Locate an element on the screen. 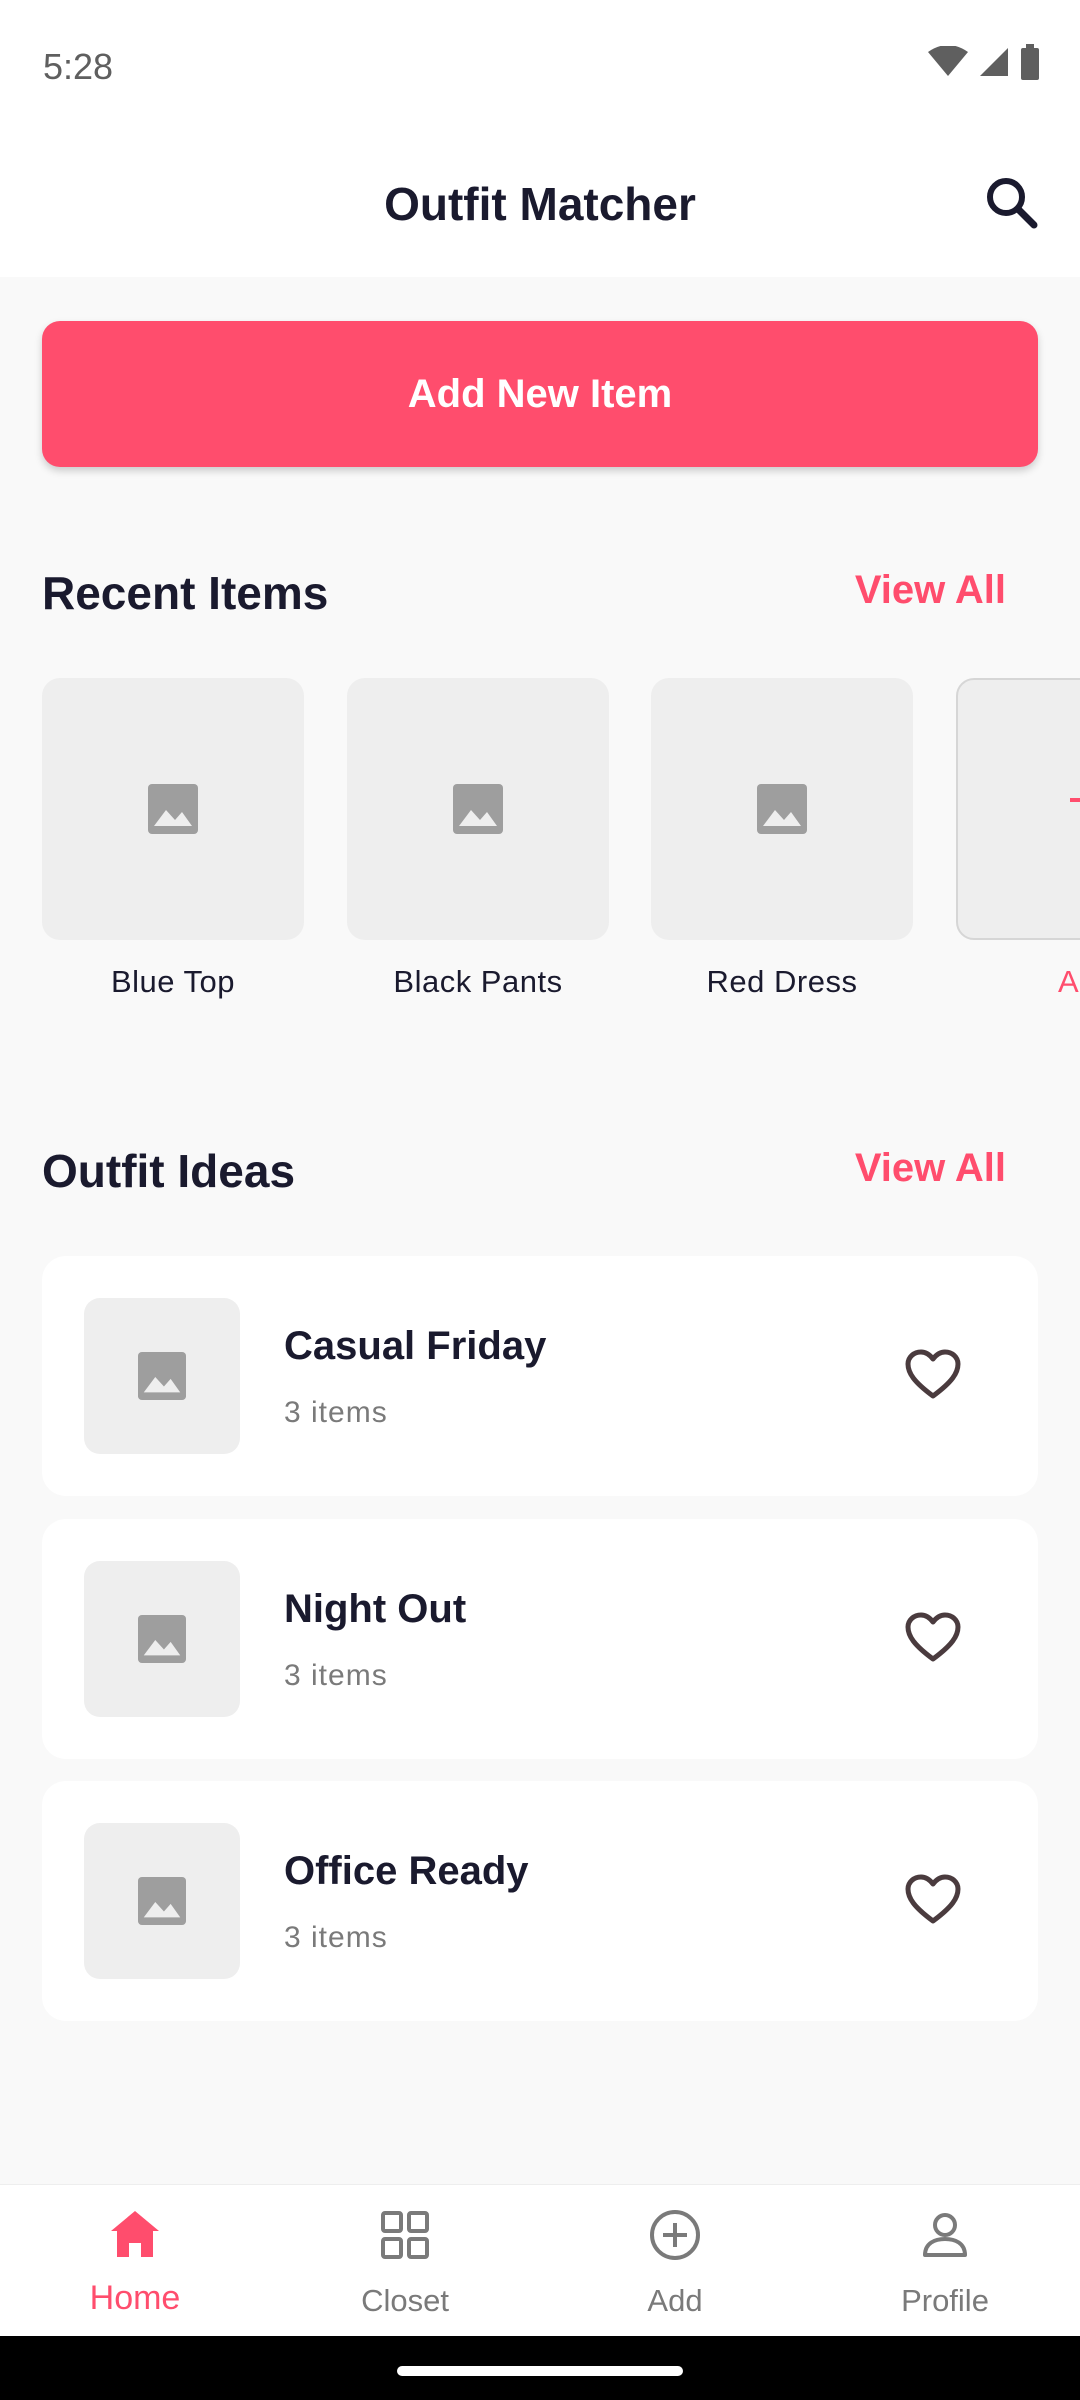 This screenshot has height=2400, width=1080. add-tile-label: A is located at coordinates (1068, 981).